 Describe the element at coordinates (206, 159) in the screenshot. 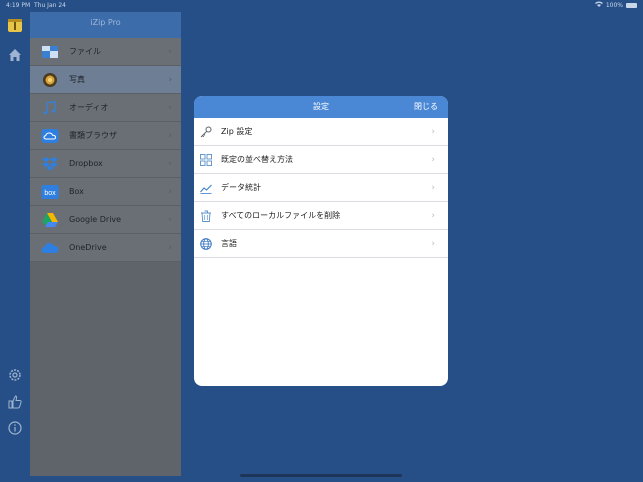

I see `grid-icon` at that location.